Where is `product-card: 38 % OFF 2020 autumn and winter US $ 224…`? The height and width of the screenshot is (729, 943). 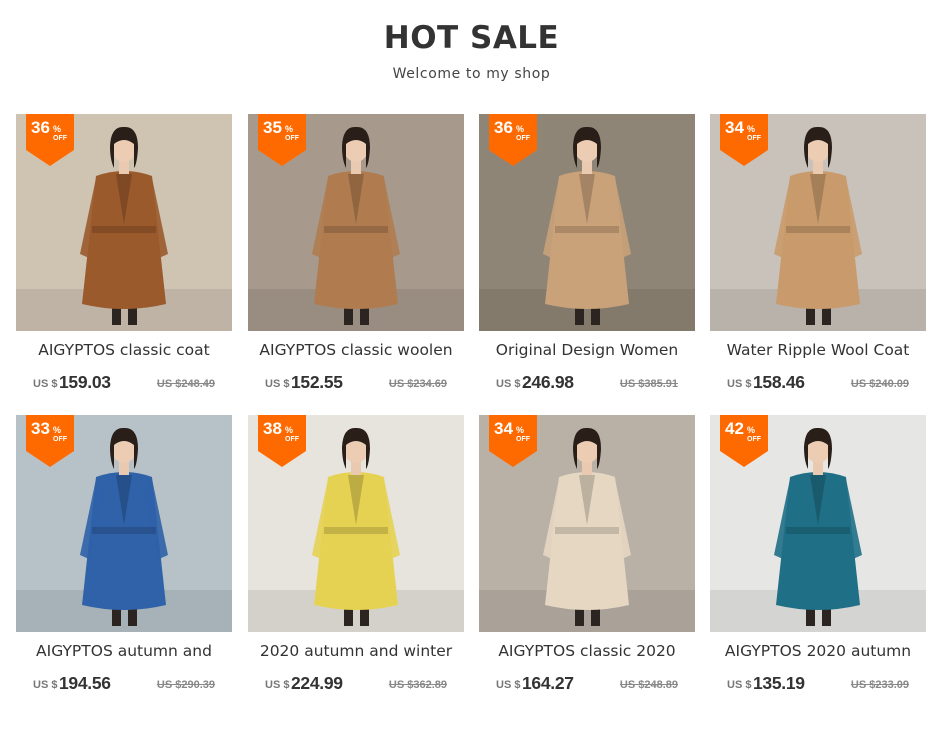 product-card: 38 % OFF 2020 autumn and winter US $ 224… is located at coordinates (356, 560).